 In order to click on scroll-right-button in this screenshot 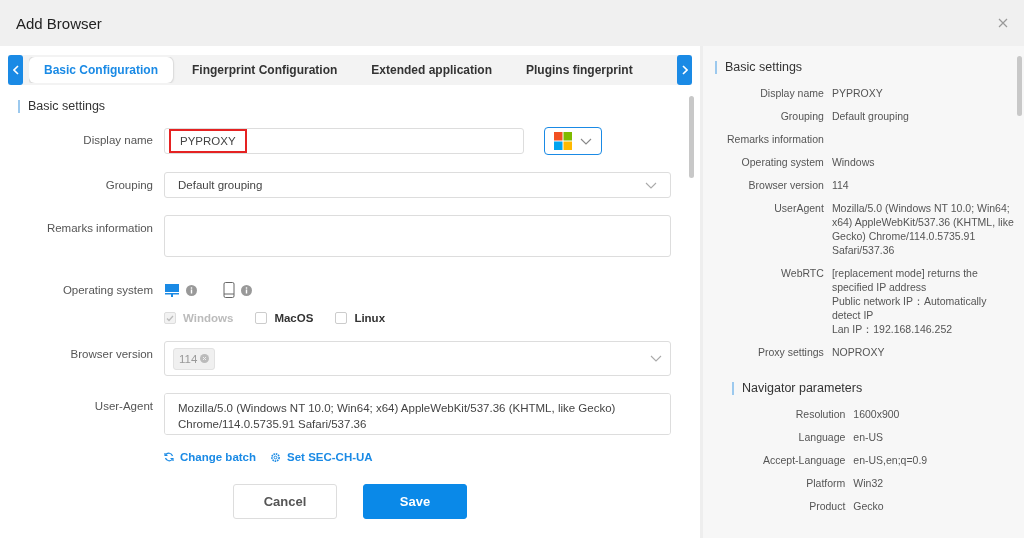, I will do `click(684, 70)`.